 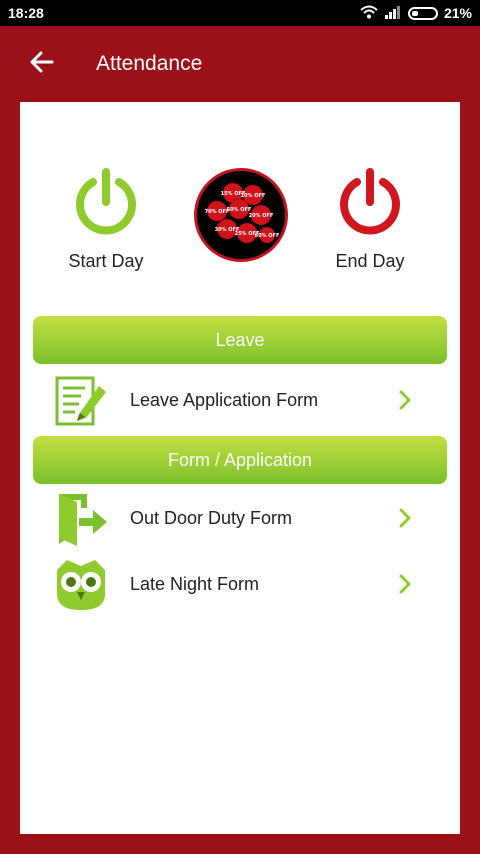 I want to click on status-bar: 18:28 21%, so click(x=240, y=13).